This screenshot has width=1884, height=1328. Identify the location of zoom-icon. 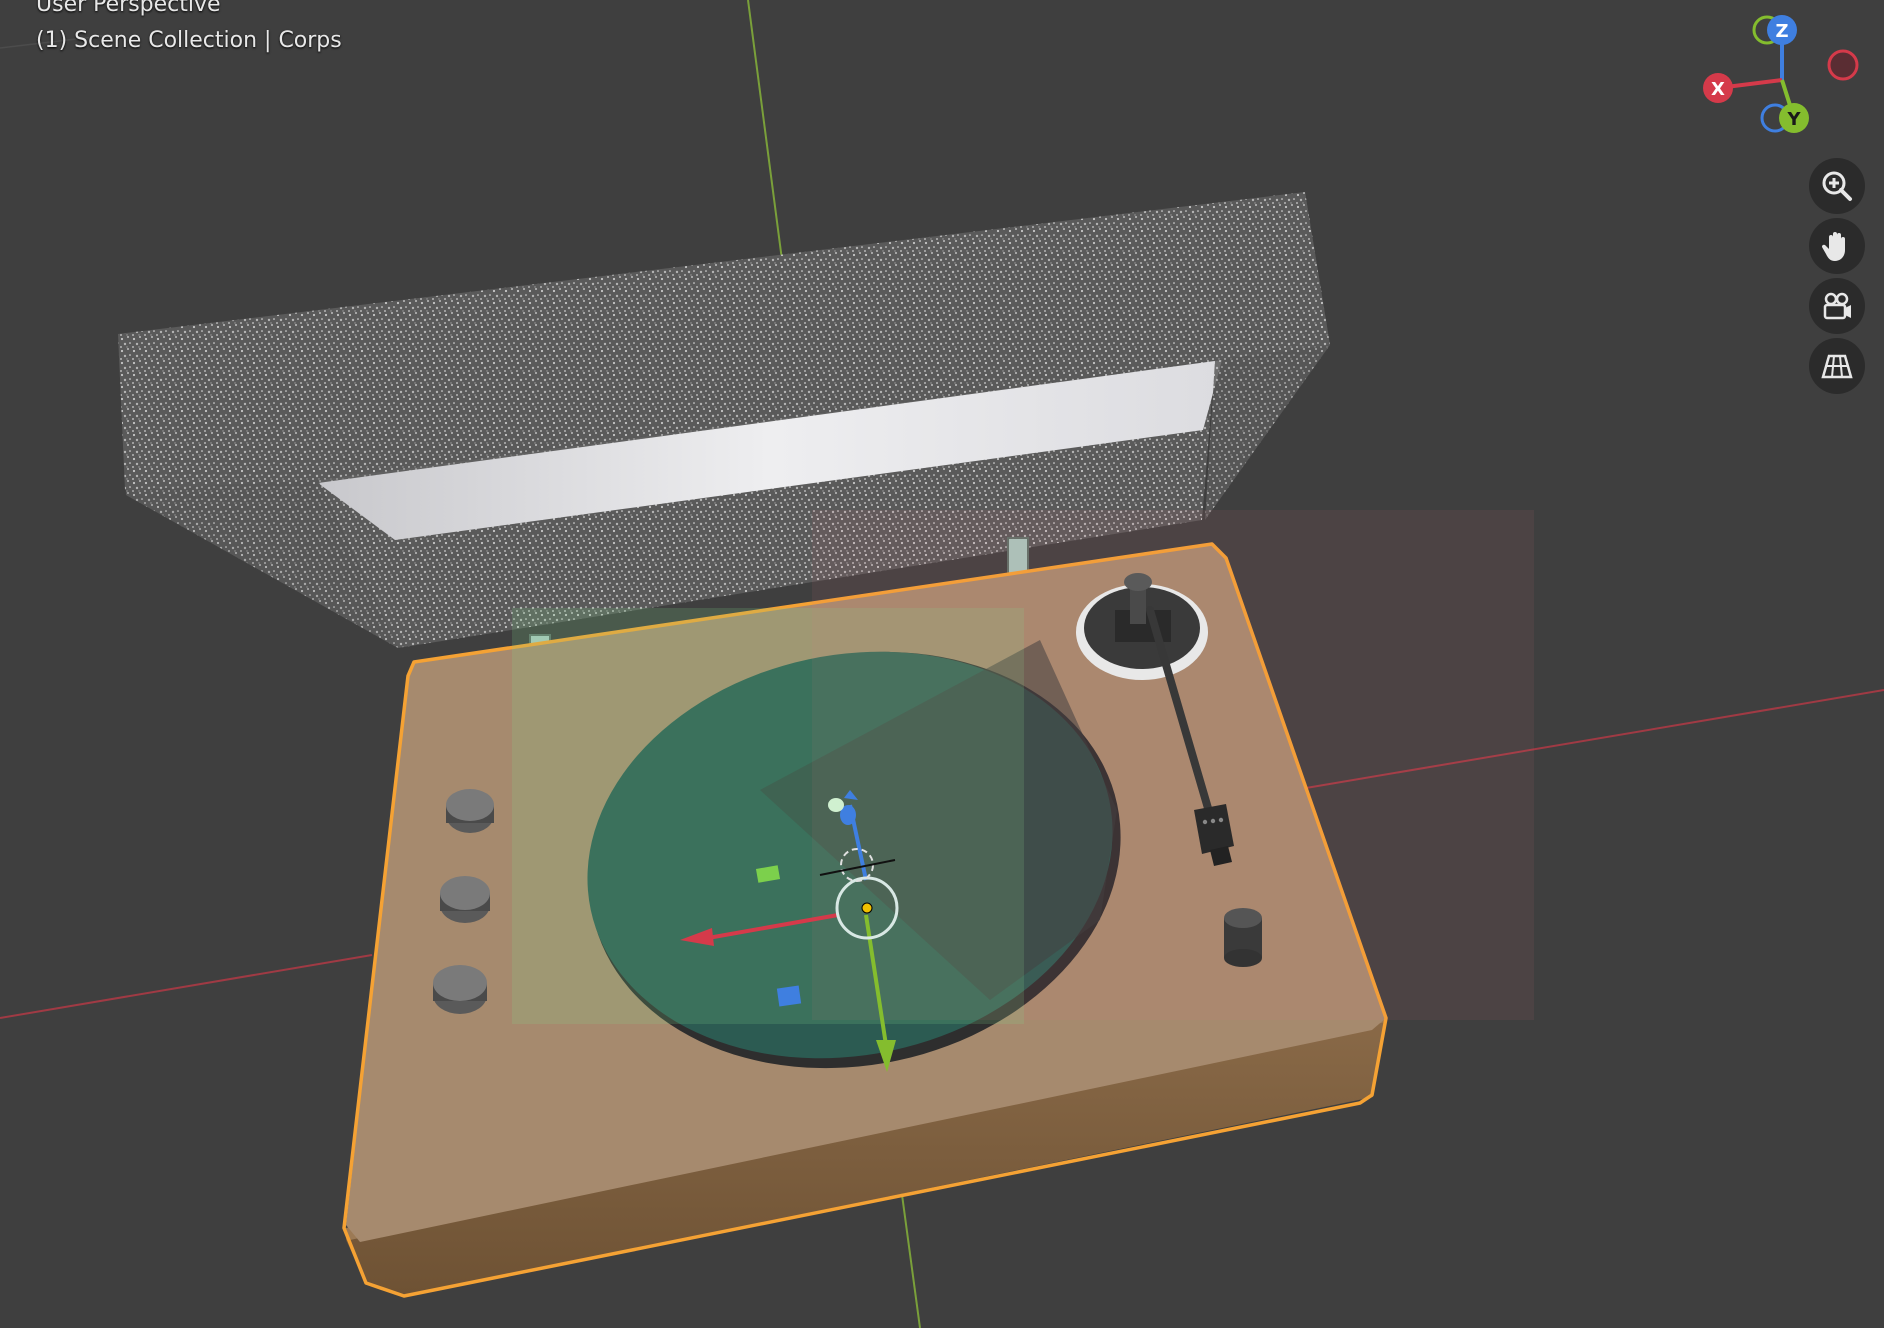
(1837, 186).